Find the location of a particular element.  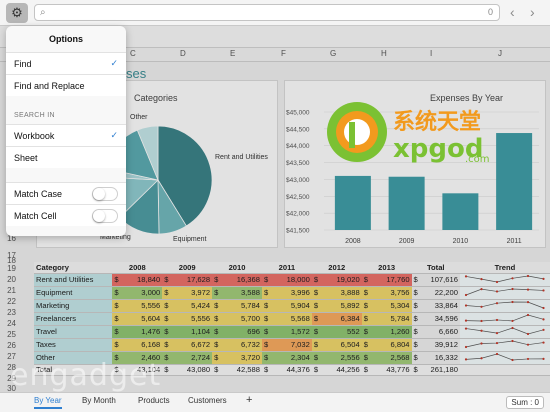

match-case-toggle is located at coordinates (105, 194).